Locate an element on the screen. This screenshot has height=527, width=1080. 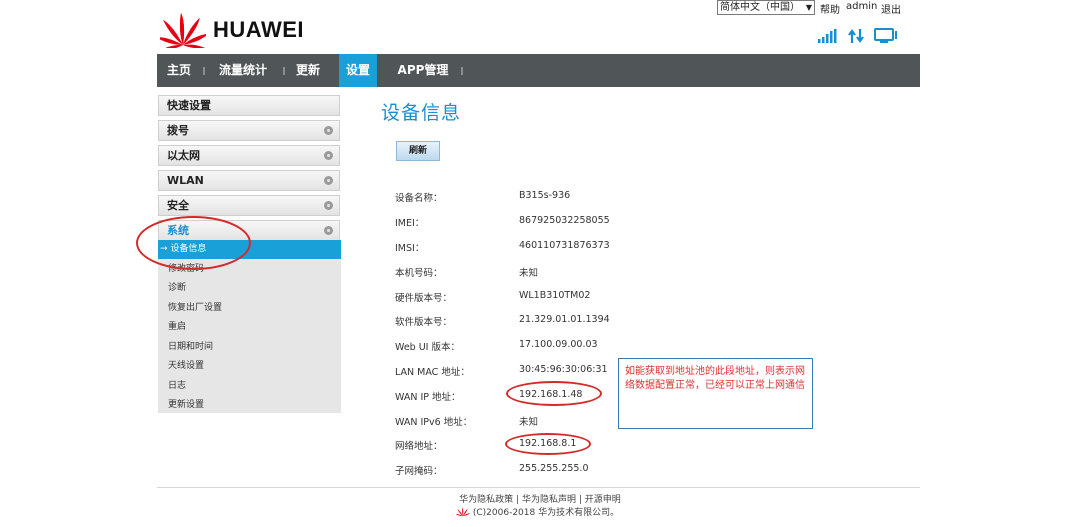
sidebar-item-label: 快速设置 is located at coordinates (189, 105).